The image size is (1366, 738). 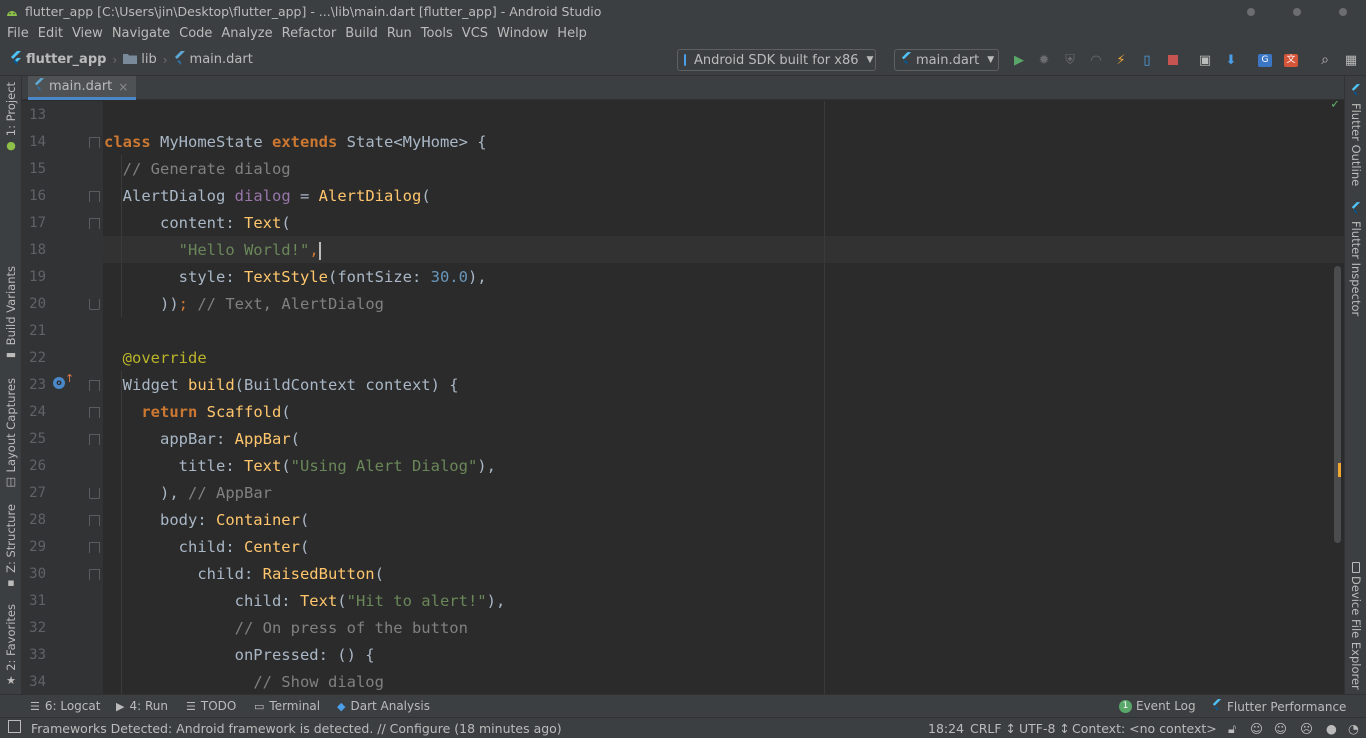 What do you see at coordinates (206, 520) in the screenshot?
I see `code-line: body: Container(` at bounding box center [206, 520].